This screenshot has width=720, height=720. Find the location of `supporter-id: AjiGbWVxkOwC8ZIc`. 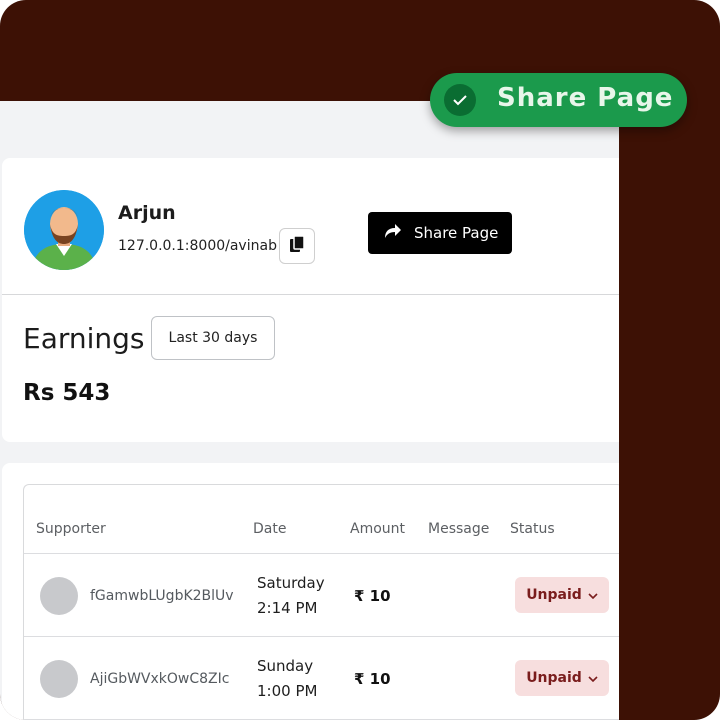

supporter-id: AjiGbWVxkOwC8ZIc is located at coordinates (160, 679).